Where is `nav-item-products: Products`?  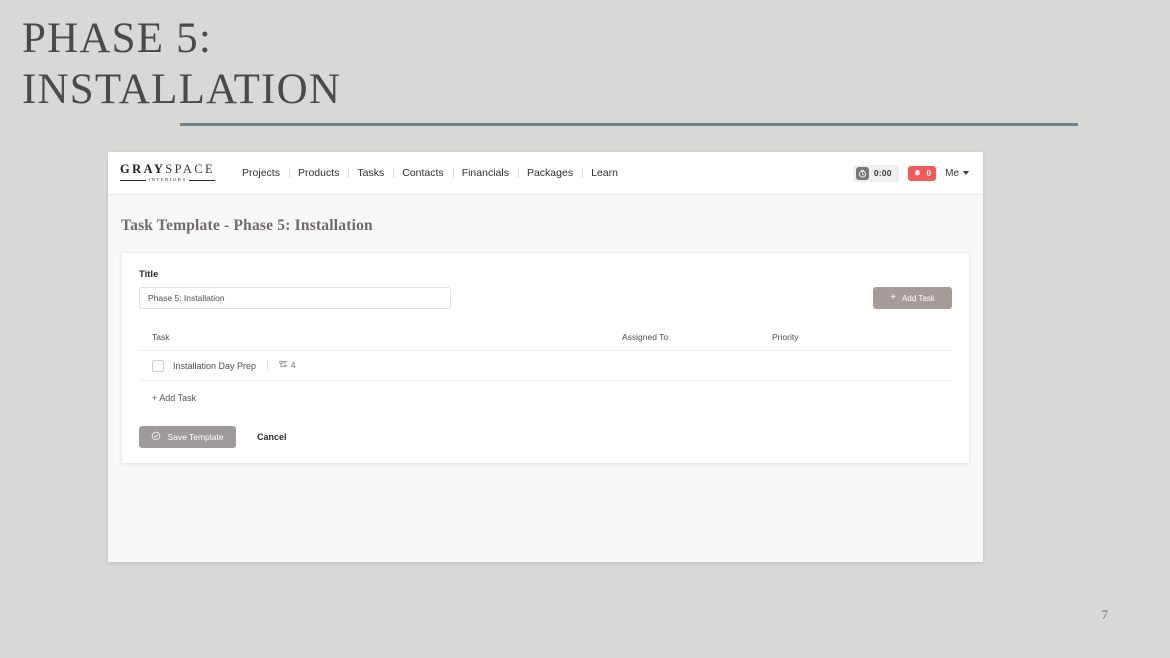
nav-item-products: Products is located at coordinates (318, 173).